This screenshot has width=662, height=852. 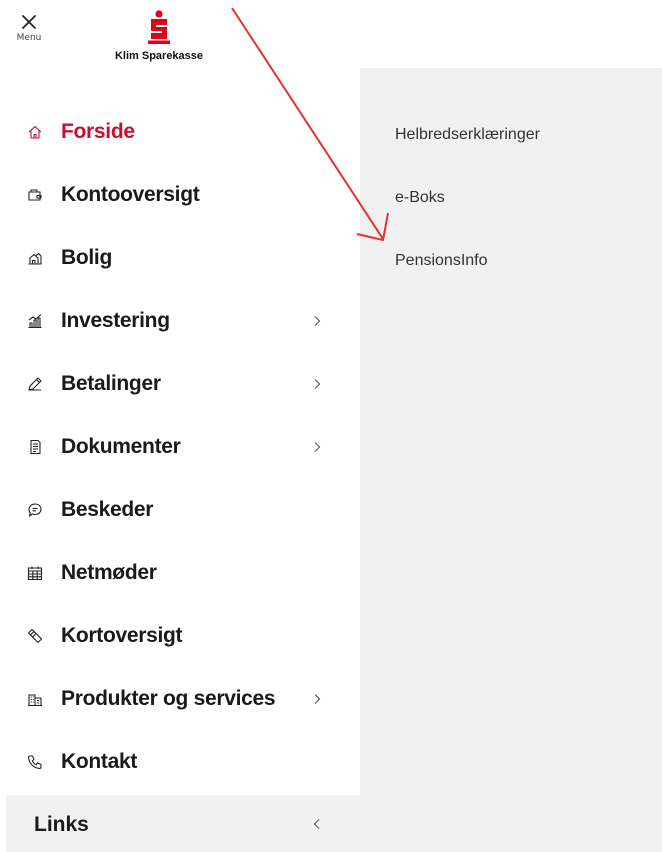 I want to click on pen-icon, so click(x=35, y=384).